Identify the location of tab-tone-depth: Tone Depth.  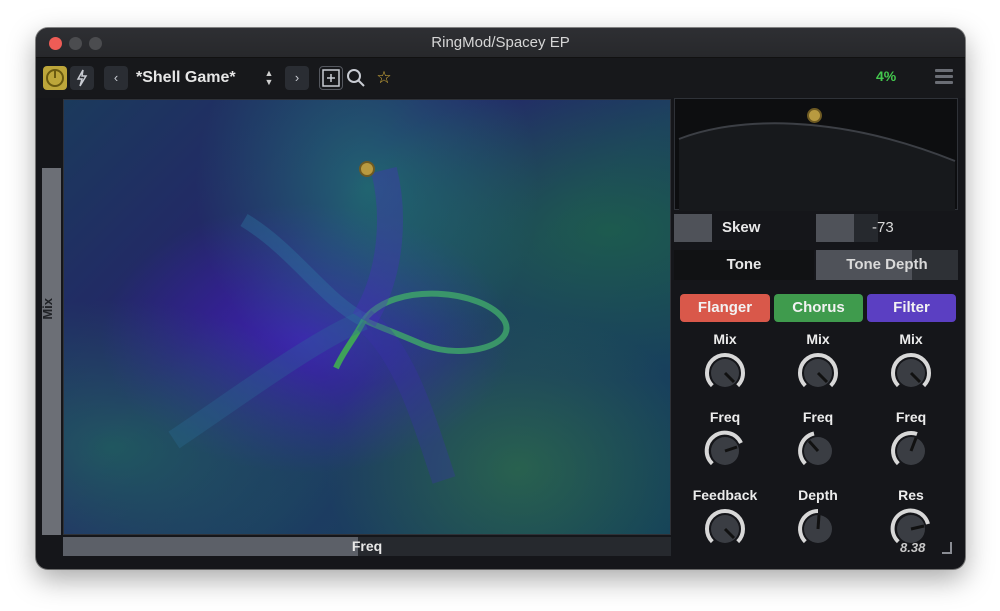
(887, 265).